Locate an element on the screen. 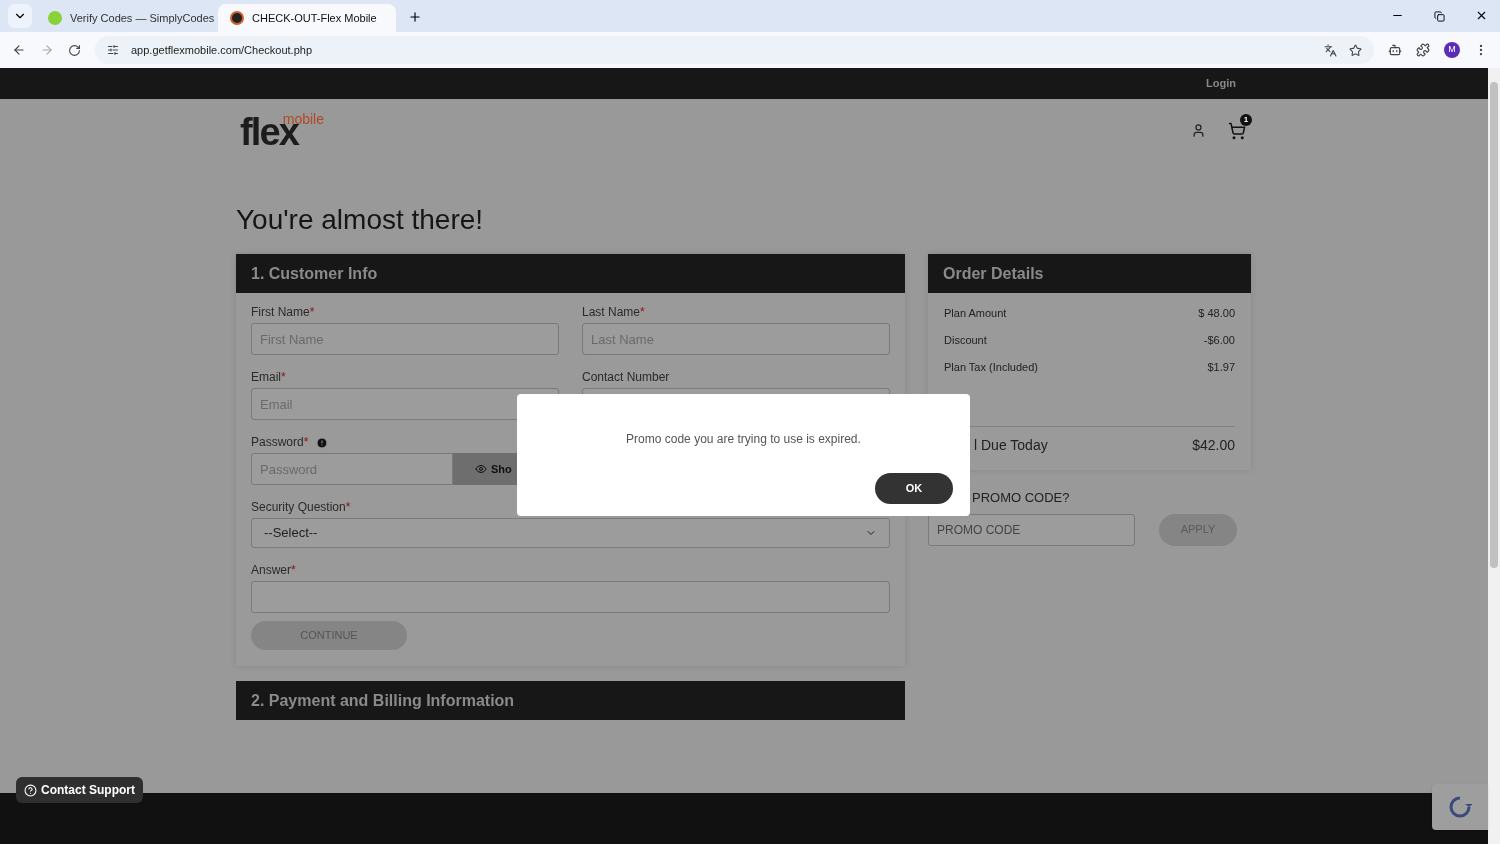  field-label: Contact Number is located at coordinates (626, 377).